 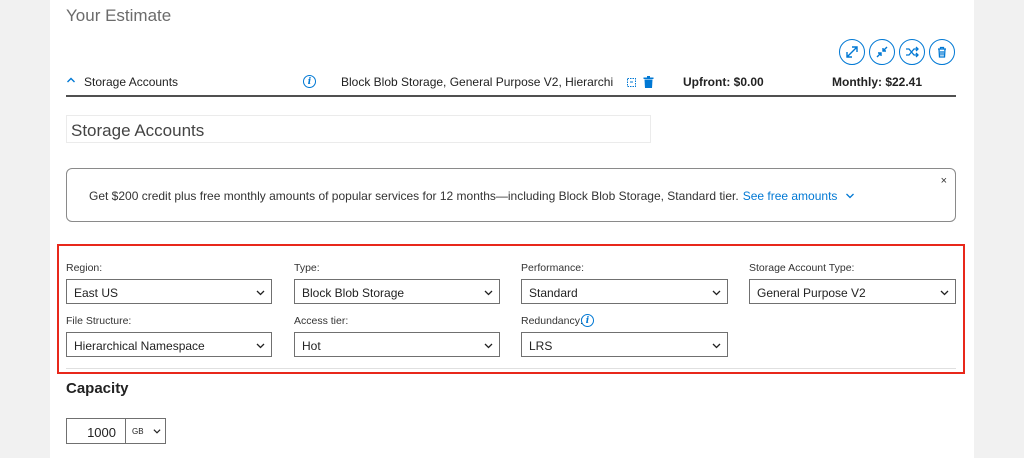 I want to click on capacity-title: Capacity, so click(x=97, y=388).